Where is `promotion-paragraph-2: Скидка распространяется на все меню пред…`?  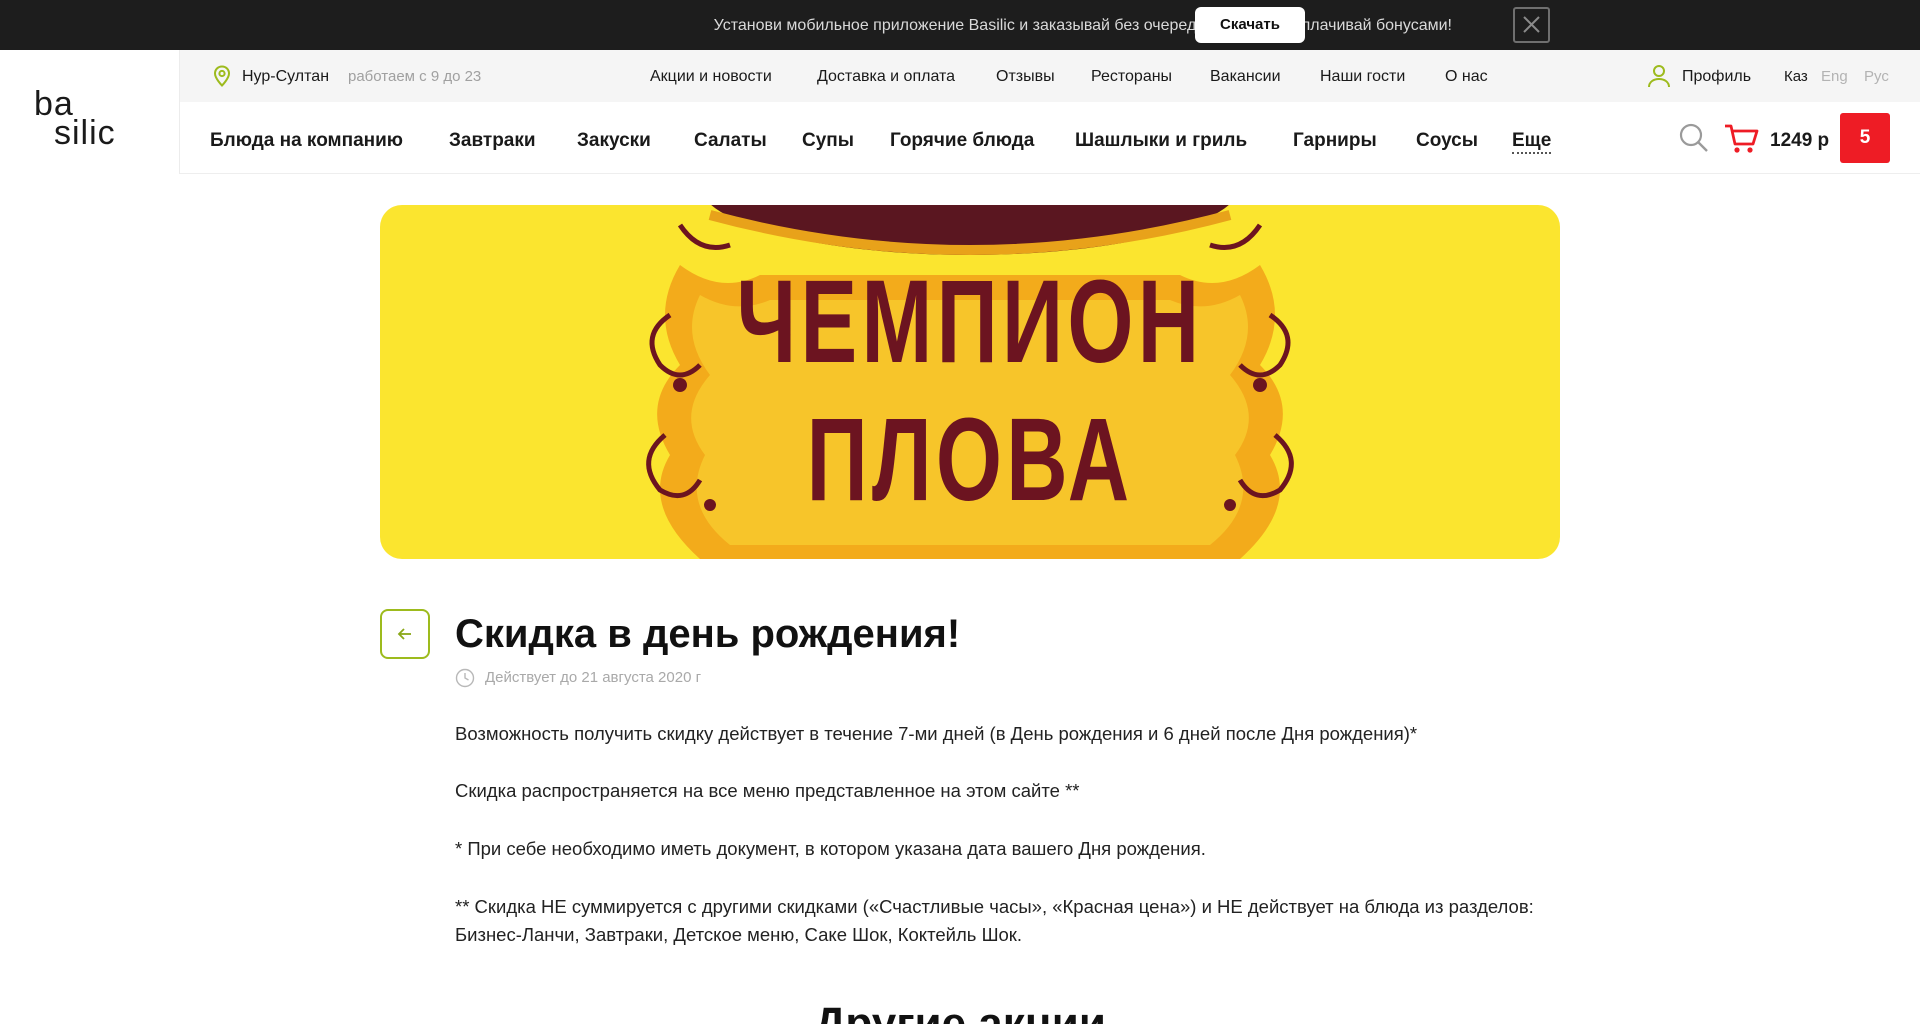
promotion-paragraph-2: Скидка распространяется на все меню пред… is located at coordinates (767, 790).